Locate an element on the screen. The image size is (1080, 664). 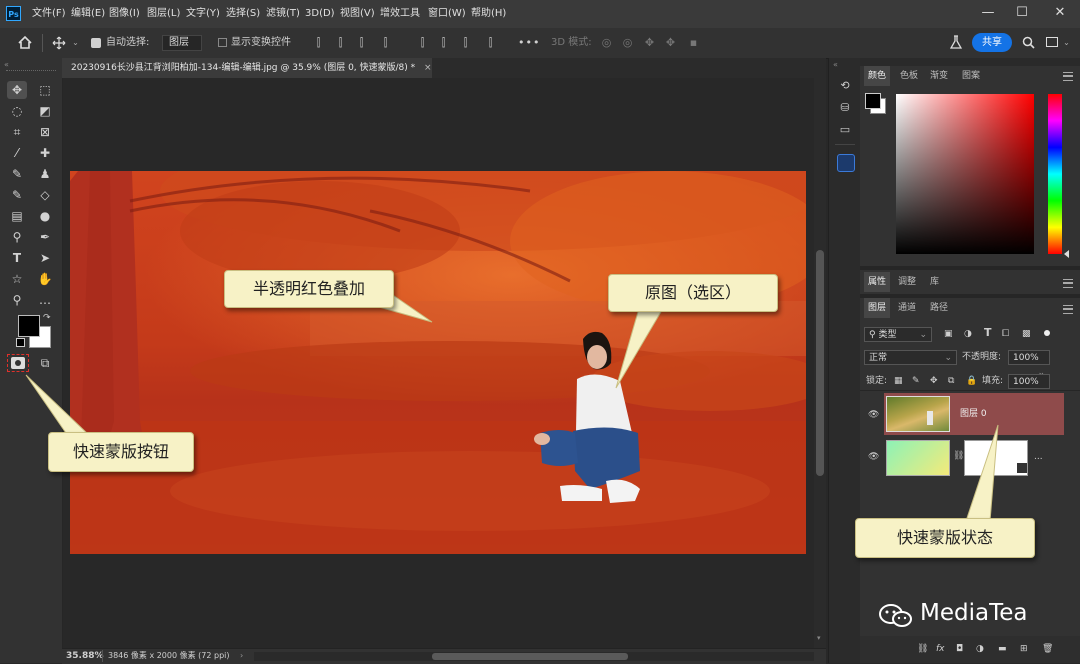
callout-original: 原图（选区） is located at coordinates (693, 293).